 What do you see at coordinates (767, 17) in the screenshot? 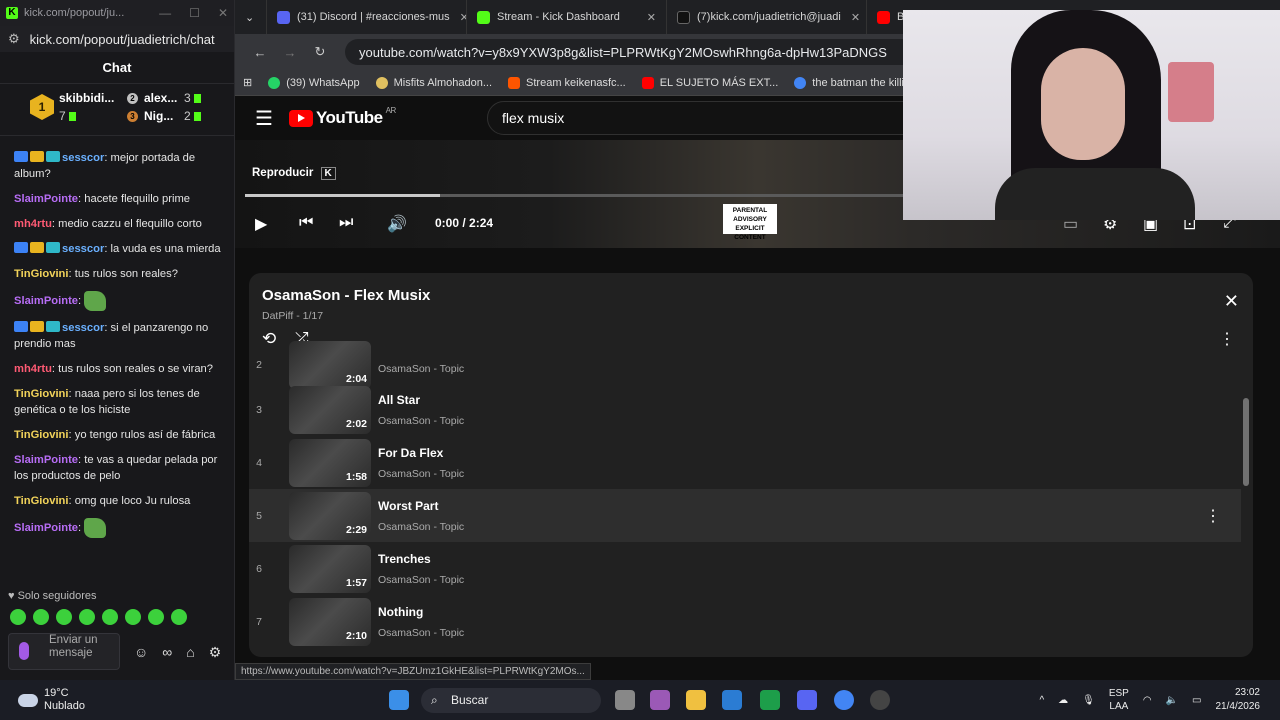
I see `tab-kick-channel: (7)kick.com/juadietrich@juadi ✕` at bounding box center [767, 17].